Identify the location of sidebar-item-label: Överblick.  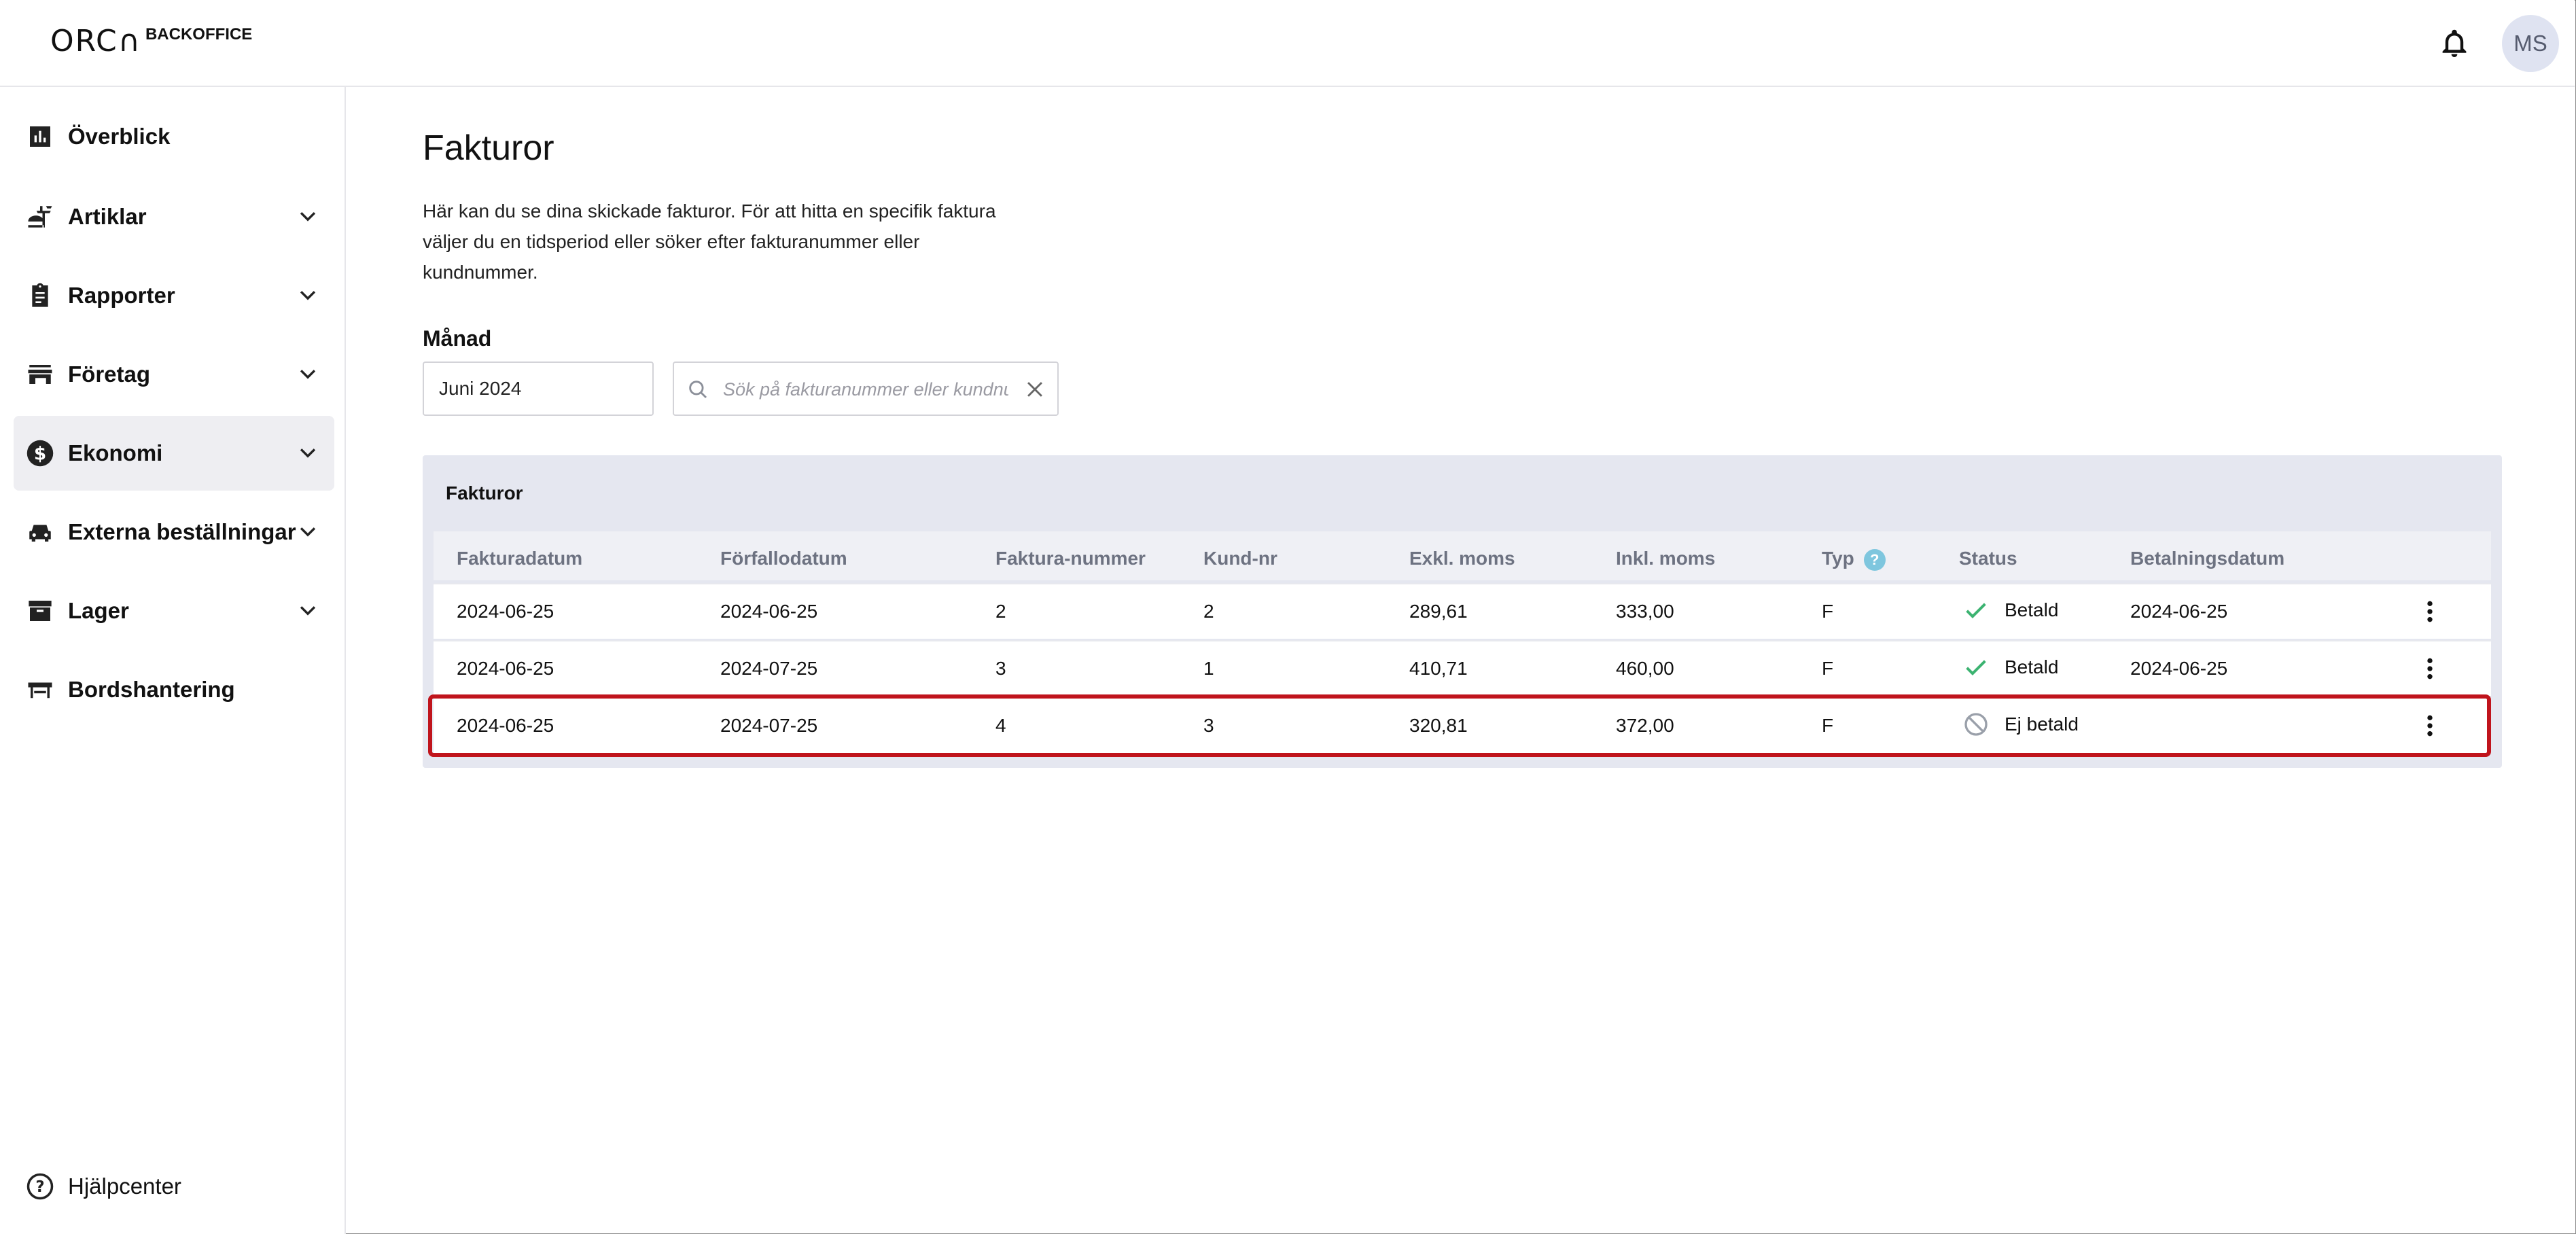
(119, 136).